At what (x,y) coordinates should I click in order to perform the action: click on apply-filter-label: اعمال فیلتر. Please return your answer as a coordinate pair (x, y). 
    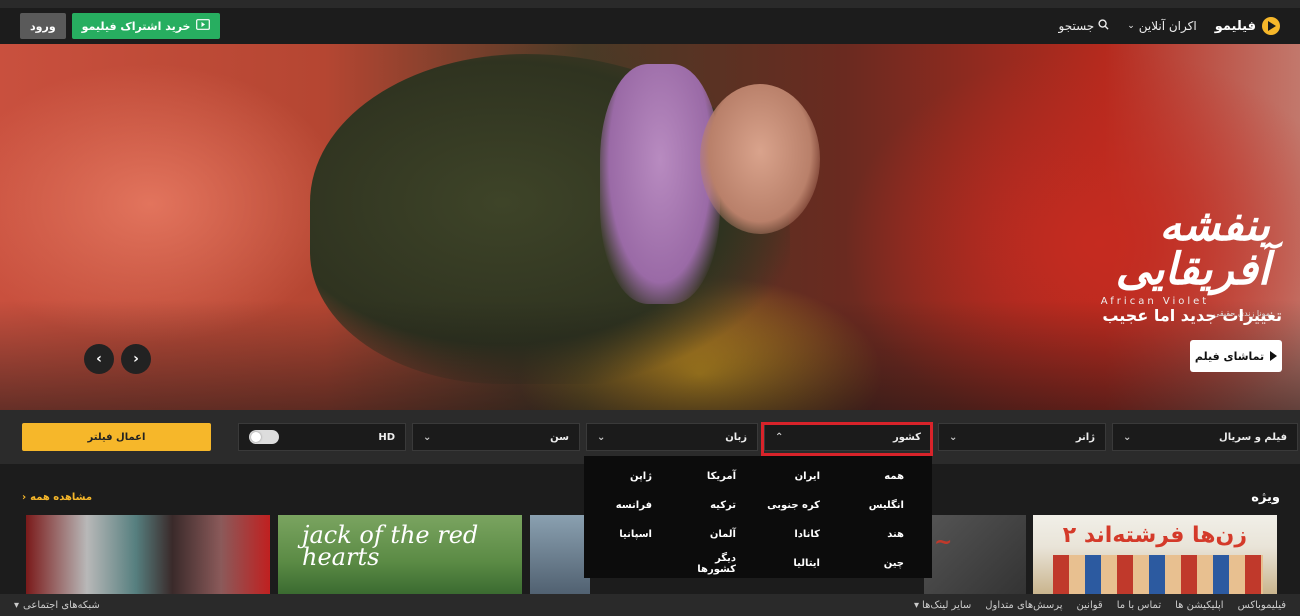
    Looking at the image, I should click on (116, 437).